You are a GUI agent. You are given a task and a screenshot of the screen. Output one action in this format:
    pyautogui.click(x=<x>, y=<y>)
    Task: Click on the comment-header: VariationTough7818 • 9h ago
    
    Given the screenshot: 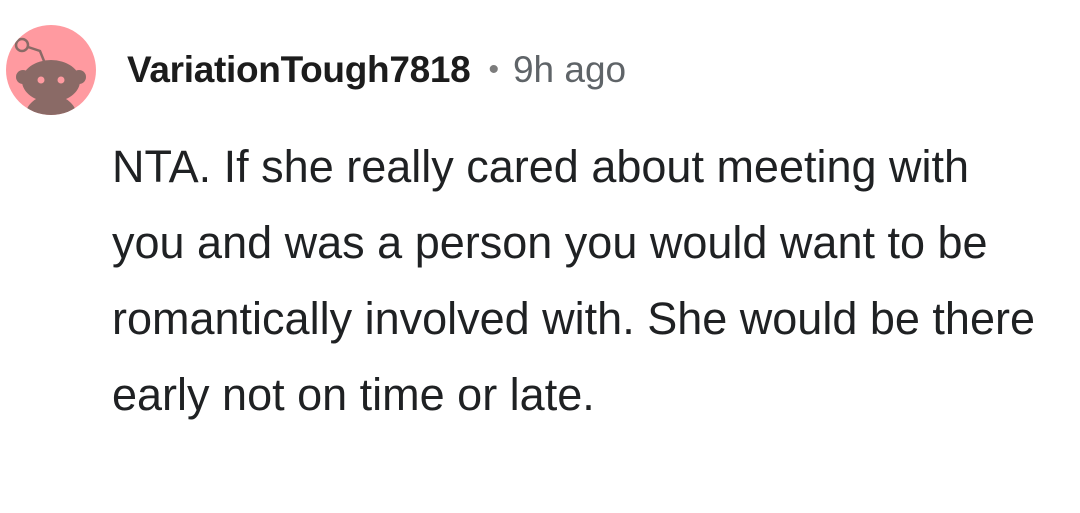 What is the action you would take?
    pyautogui.click(x=376, y=70)
    